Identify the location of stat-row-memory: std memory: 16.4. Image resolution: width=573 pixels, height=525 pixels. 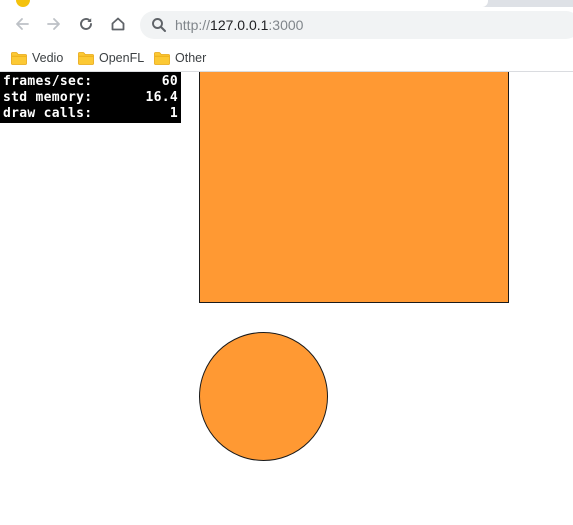
(90, 98).